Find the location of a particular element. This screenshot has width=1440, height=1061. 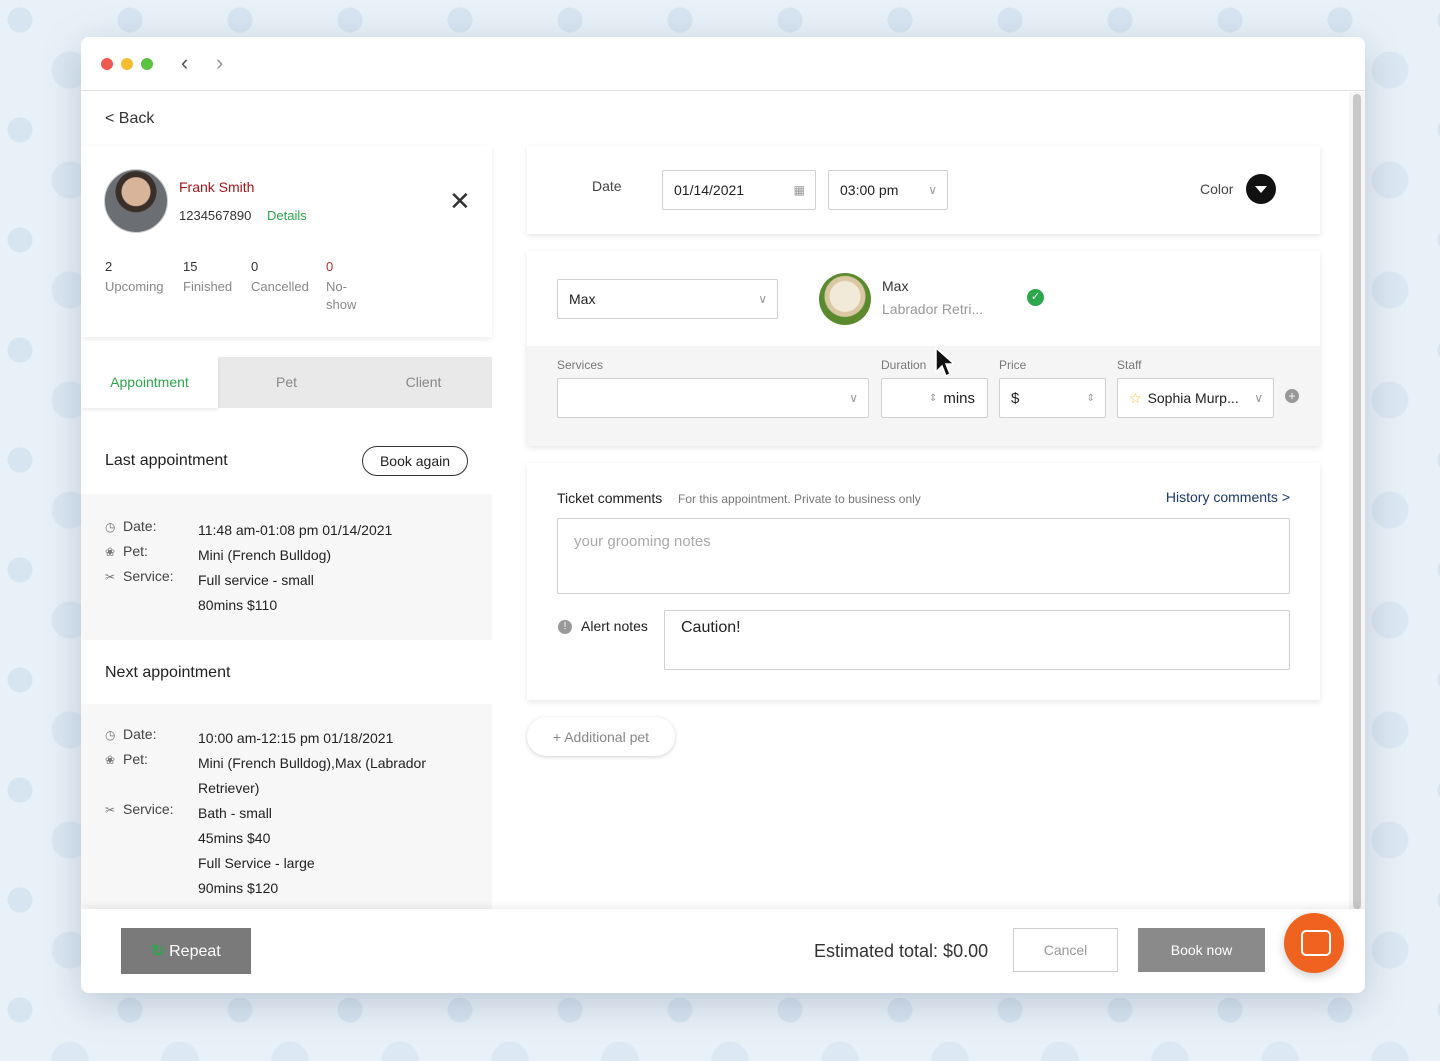

grooming-notes-textarea: your grooming notes is located at coordinates (923, 556).